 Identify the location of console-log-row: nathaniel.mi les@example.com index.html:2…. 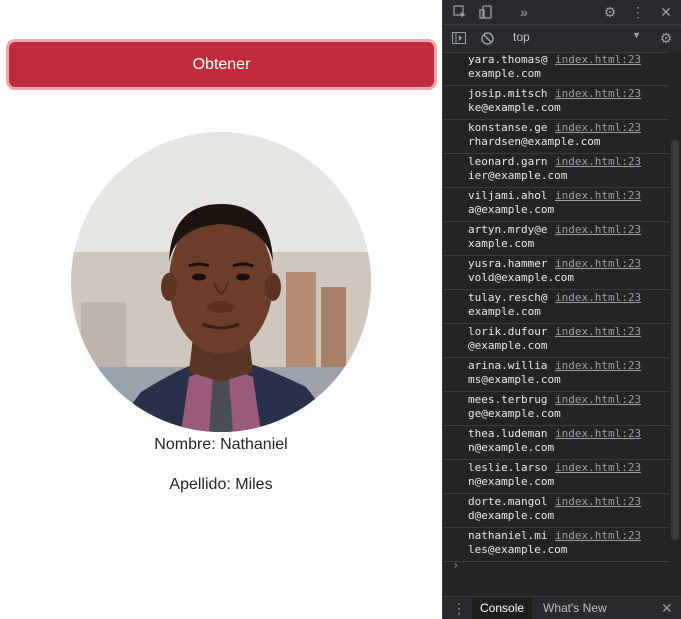
(556, 545).